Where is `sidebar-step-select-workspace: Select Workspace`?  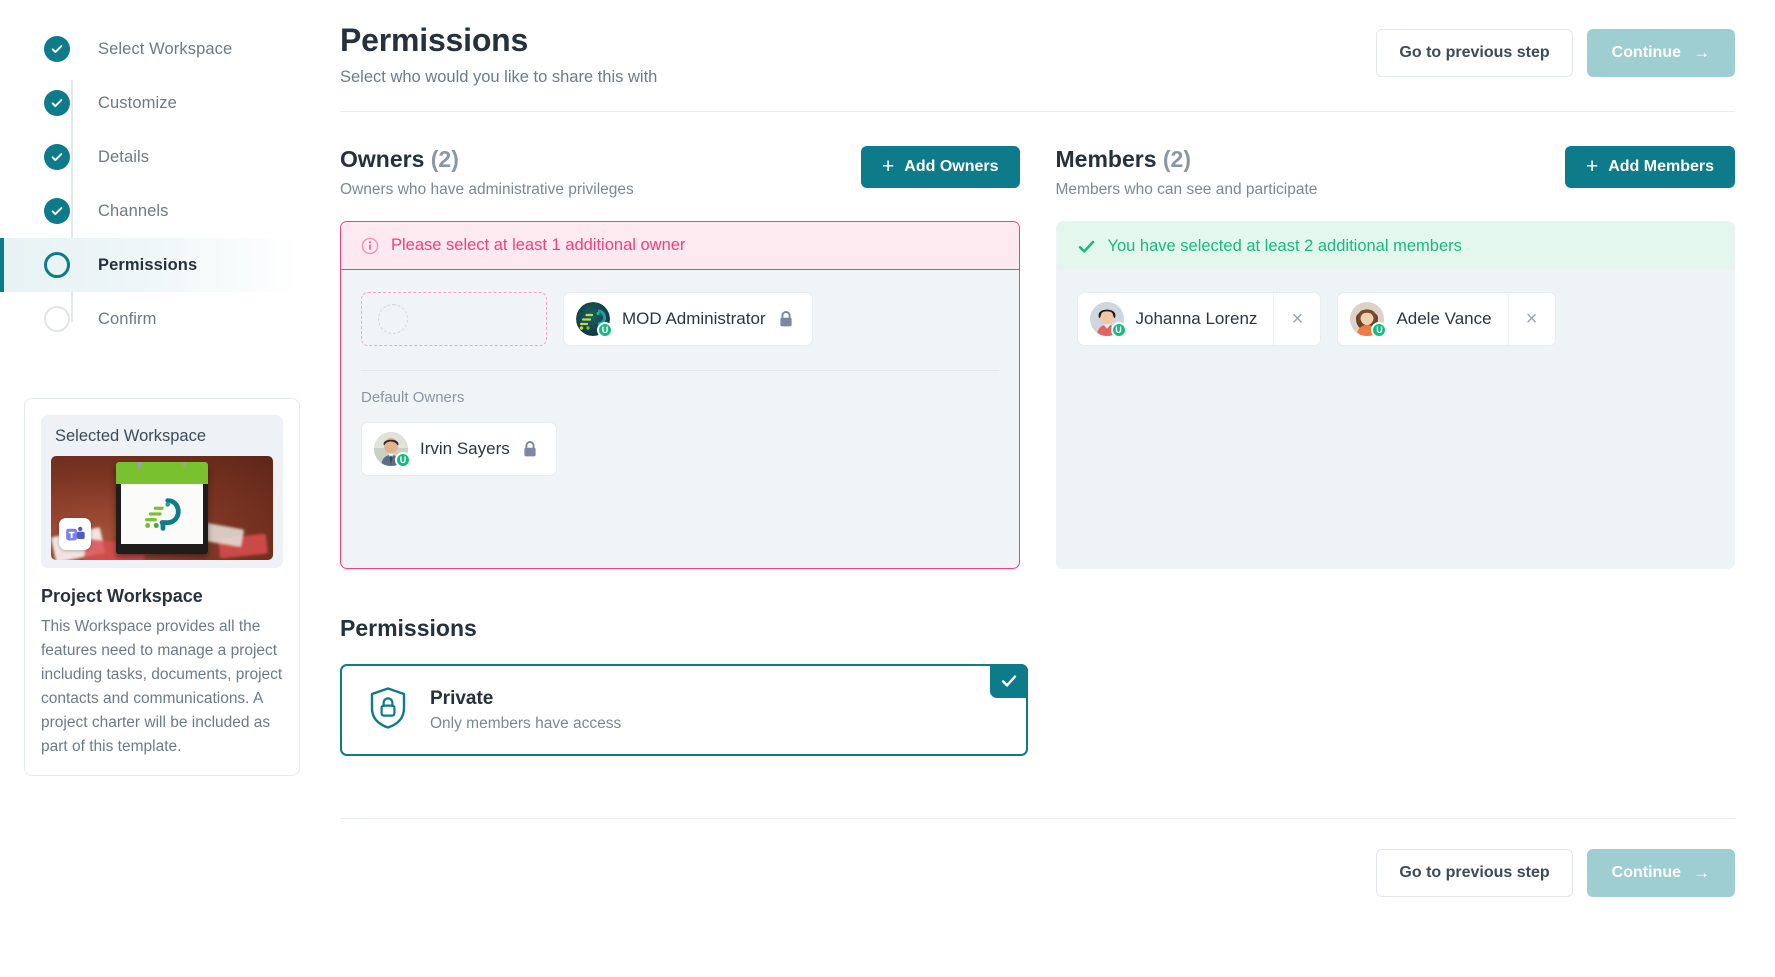 sidebar-step-select-workspace: Select Workspace is located at coordinates (150, 49).